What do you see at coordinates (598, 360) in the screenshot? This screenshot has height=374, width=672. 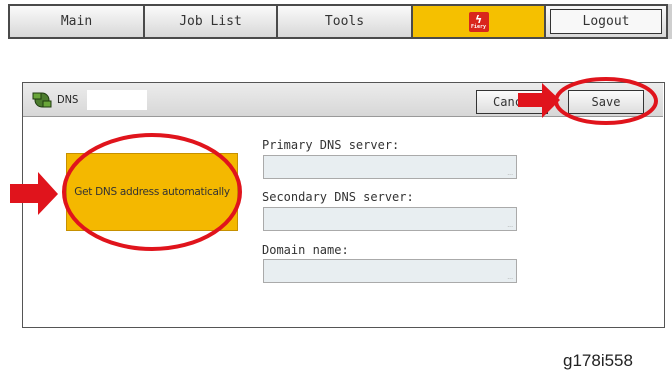 I see `figure-caption: g178i558` at bounding box center [598, 360].